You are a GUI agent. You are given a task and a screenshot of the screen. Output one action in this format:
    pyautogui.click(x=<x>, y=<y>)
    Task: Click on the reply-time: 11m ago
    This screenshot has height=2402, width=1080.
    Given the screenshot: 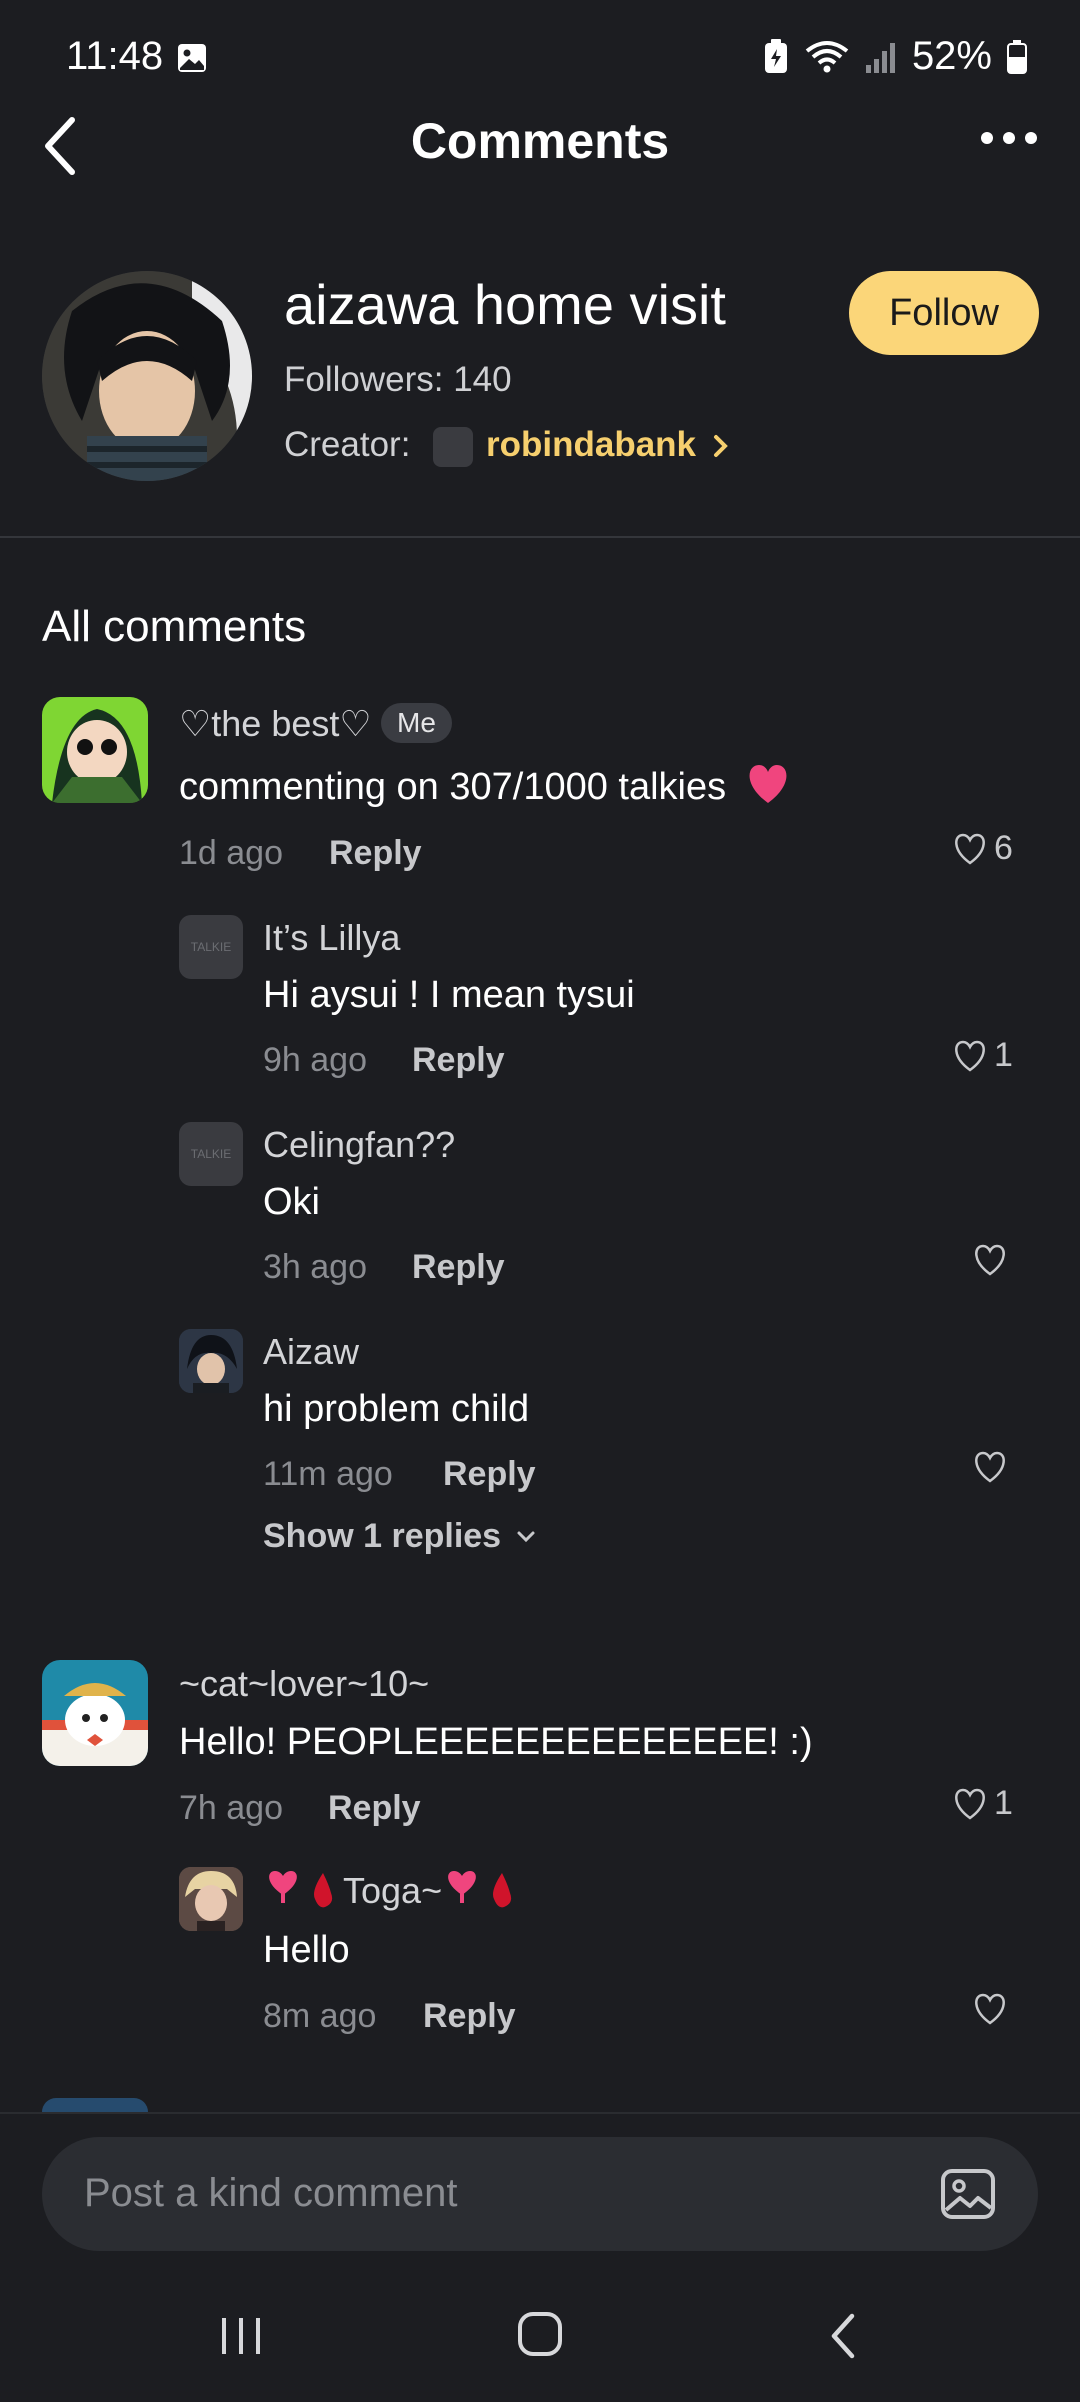 What is the action you would take?
    pyautogui.click(x=328, y=1474)
    